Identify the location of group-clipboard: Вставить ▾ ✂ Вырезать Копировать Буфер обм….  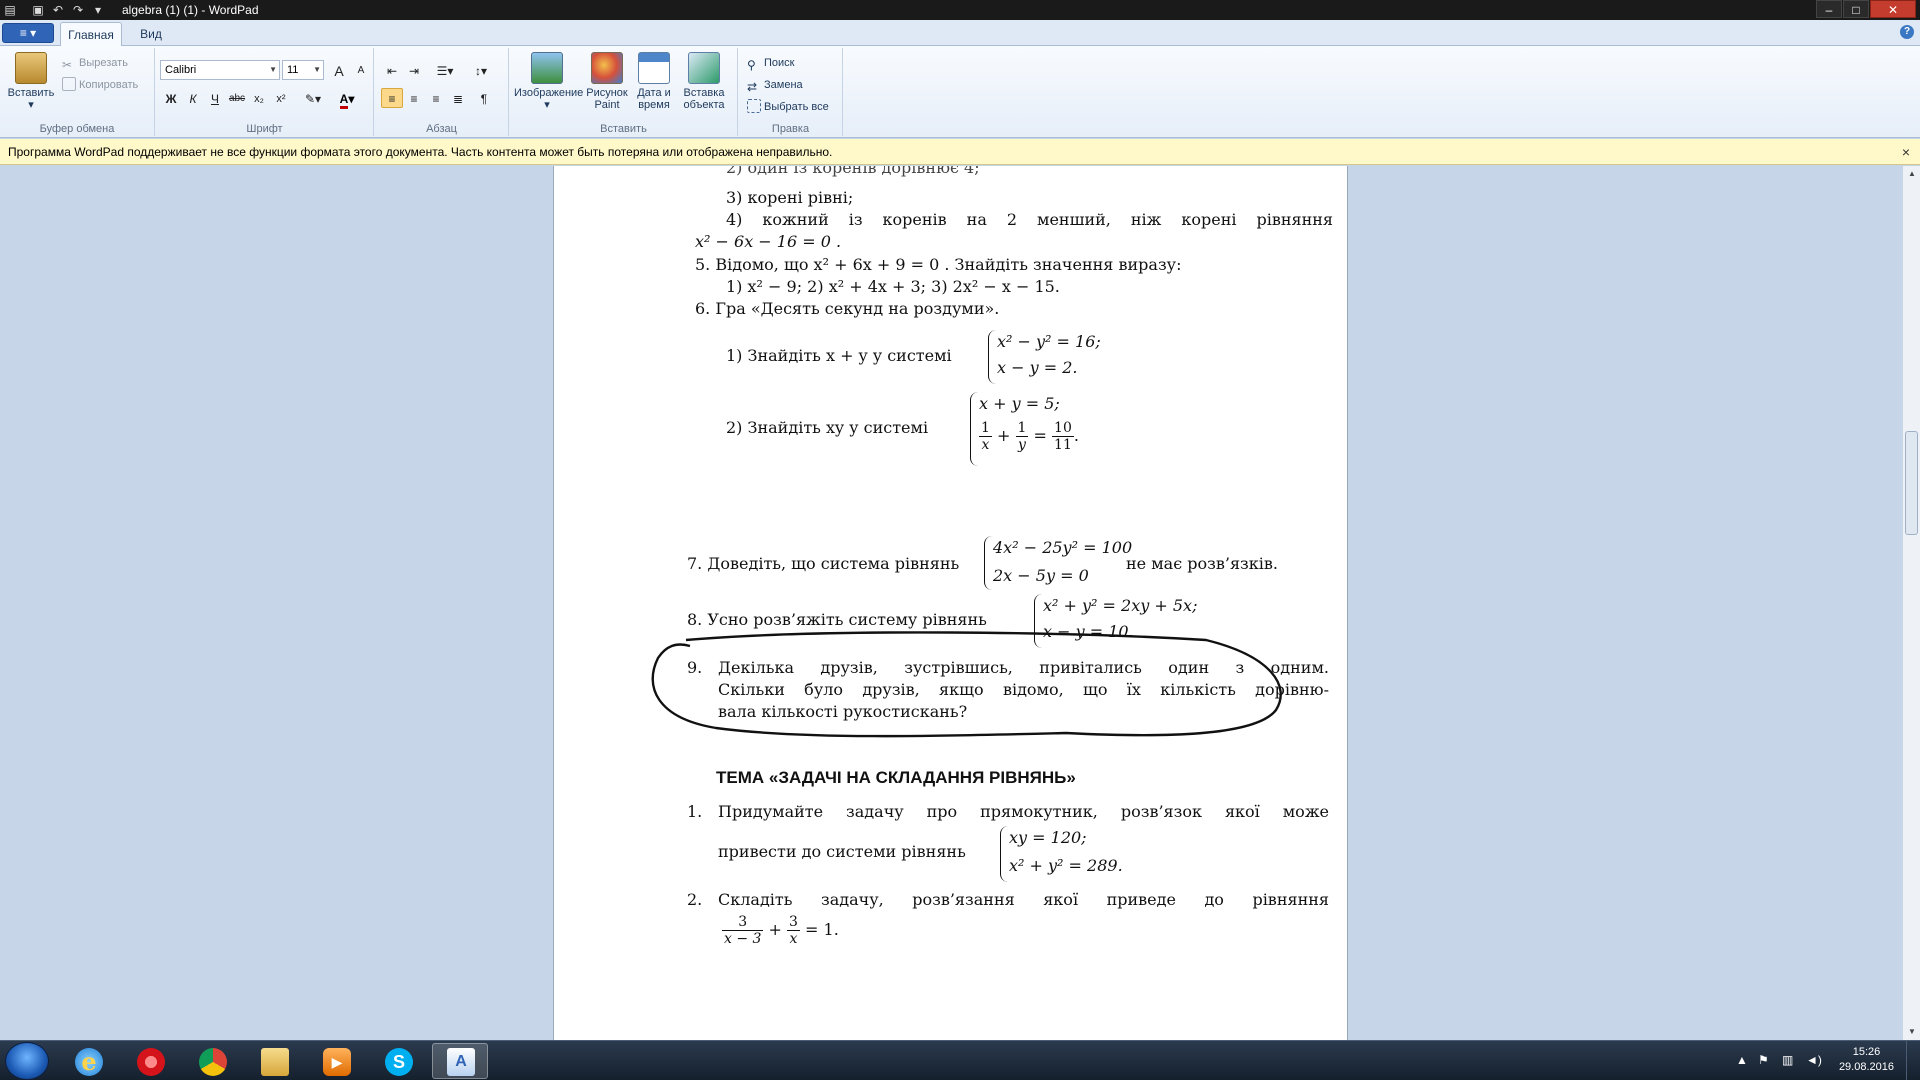
(77, 92).